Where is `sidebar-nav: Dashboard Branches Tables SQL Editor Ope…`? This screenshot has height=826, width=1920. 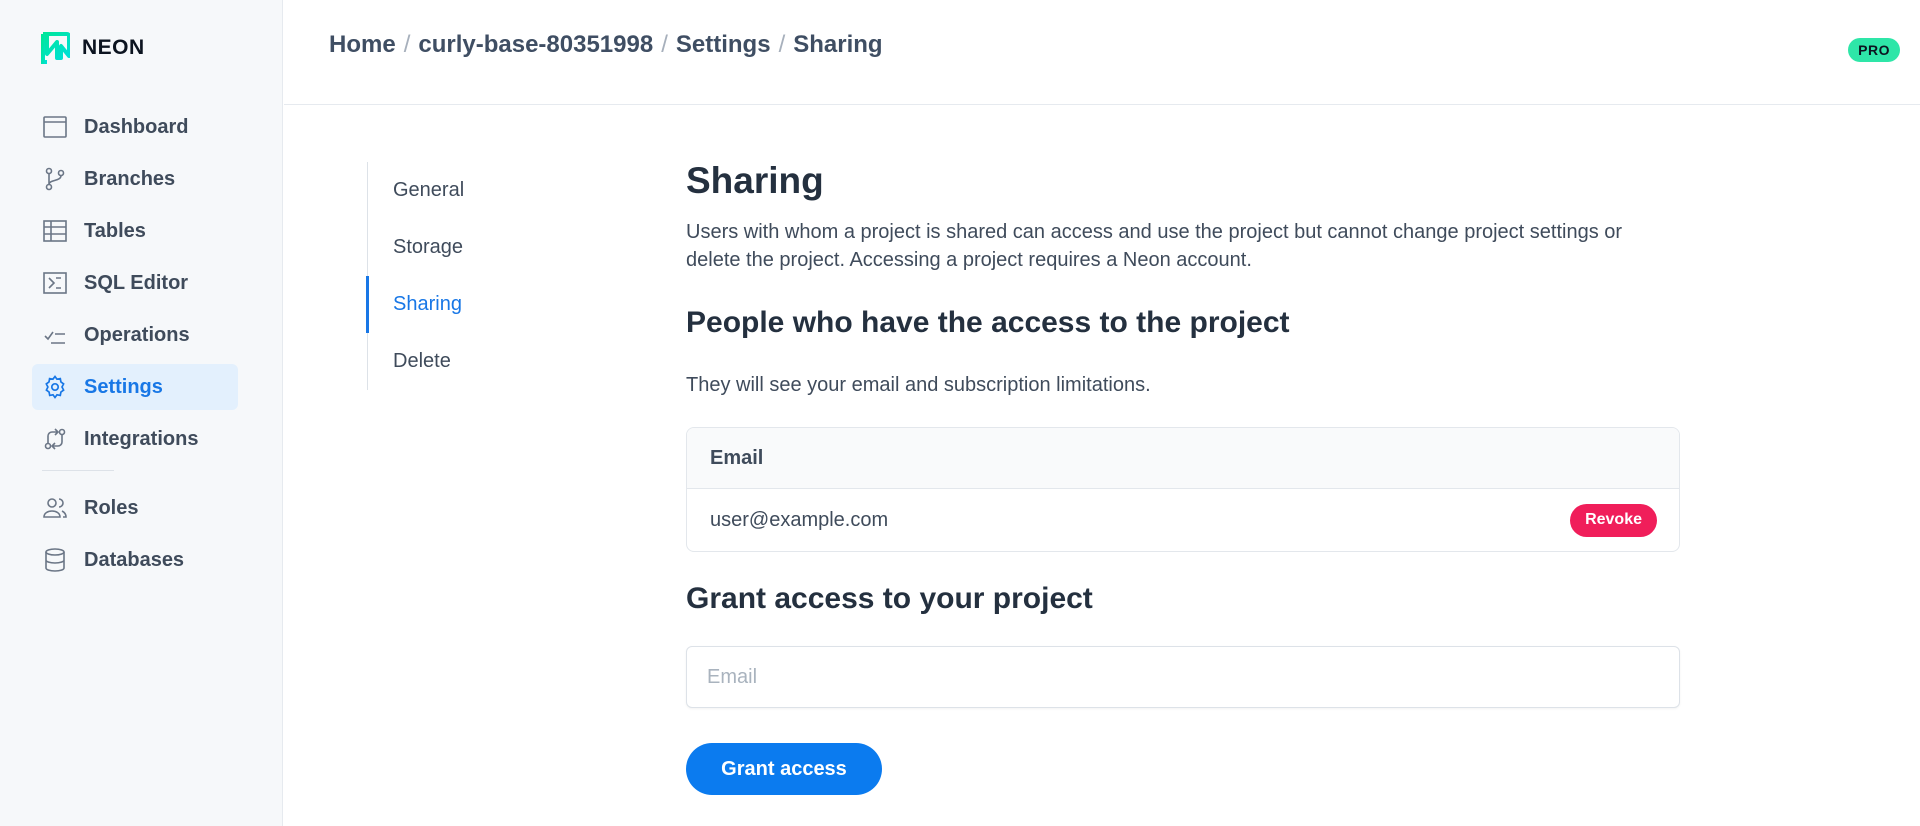
sidebar-nav: Dashboard Branches Tables SQL Editor Ope… is located at coordinates (135, 346).